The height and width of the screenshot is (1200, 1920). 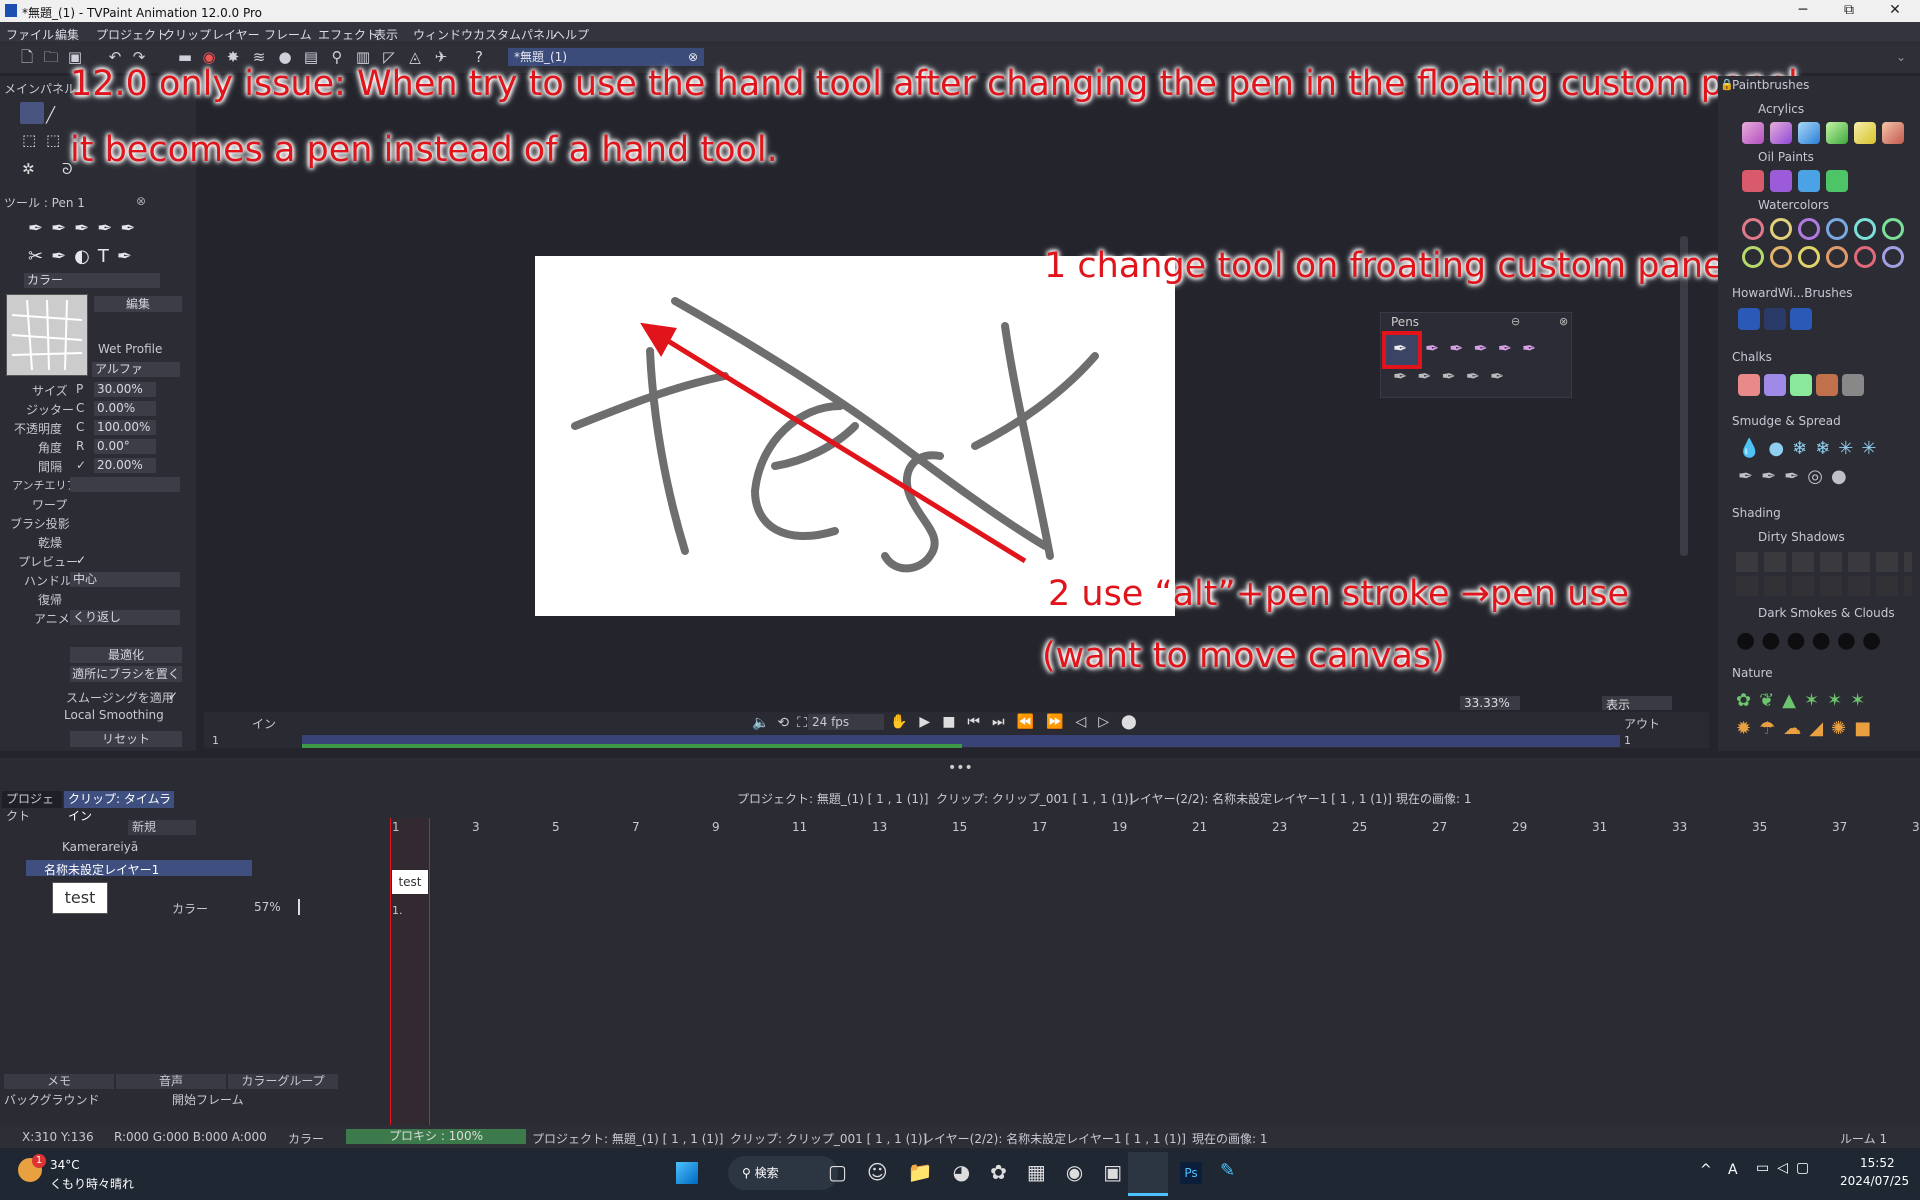 I want to click on weather-temp: 34°C, so click(x=65, y=1165).